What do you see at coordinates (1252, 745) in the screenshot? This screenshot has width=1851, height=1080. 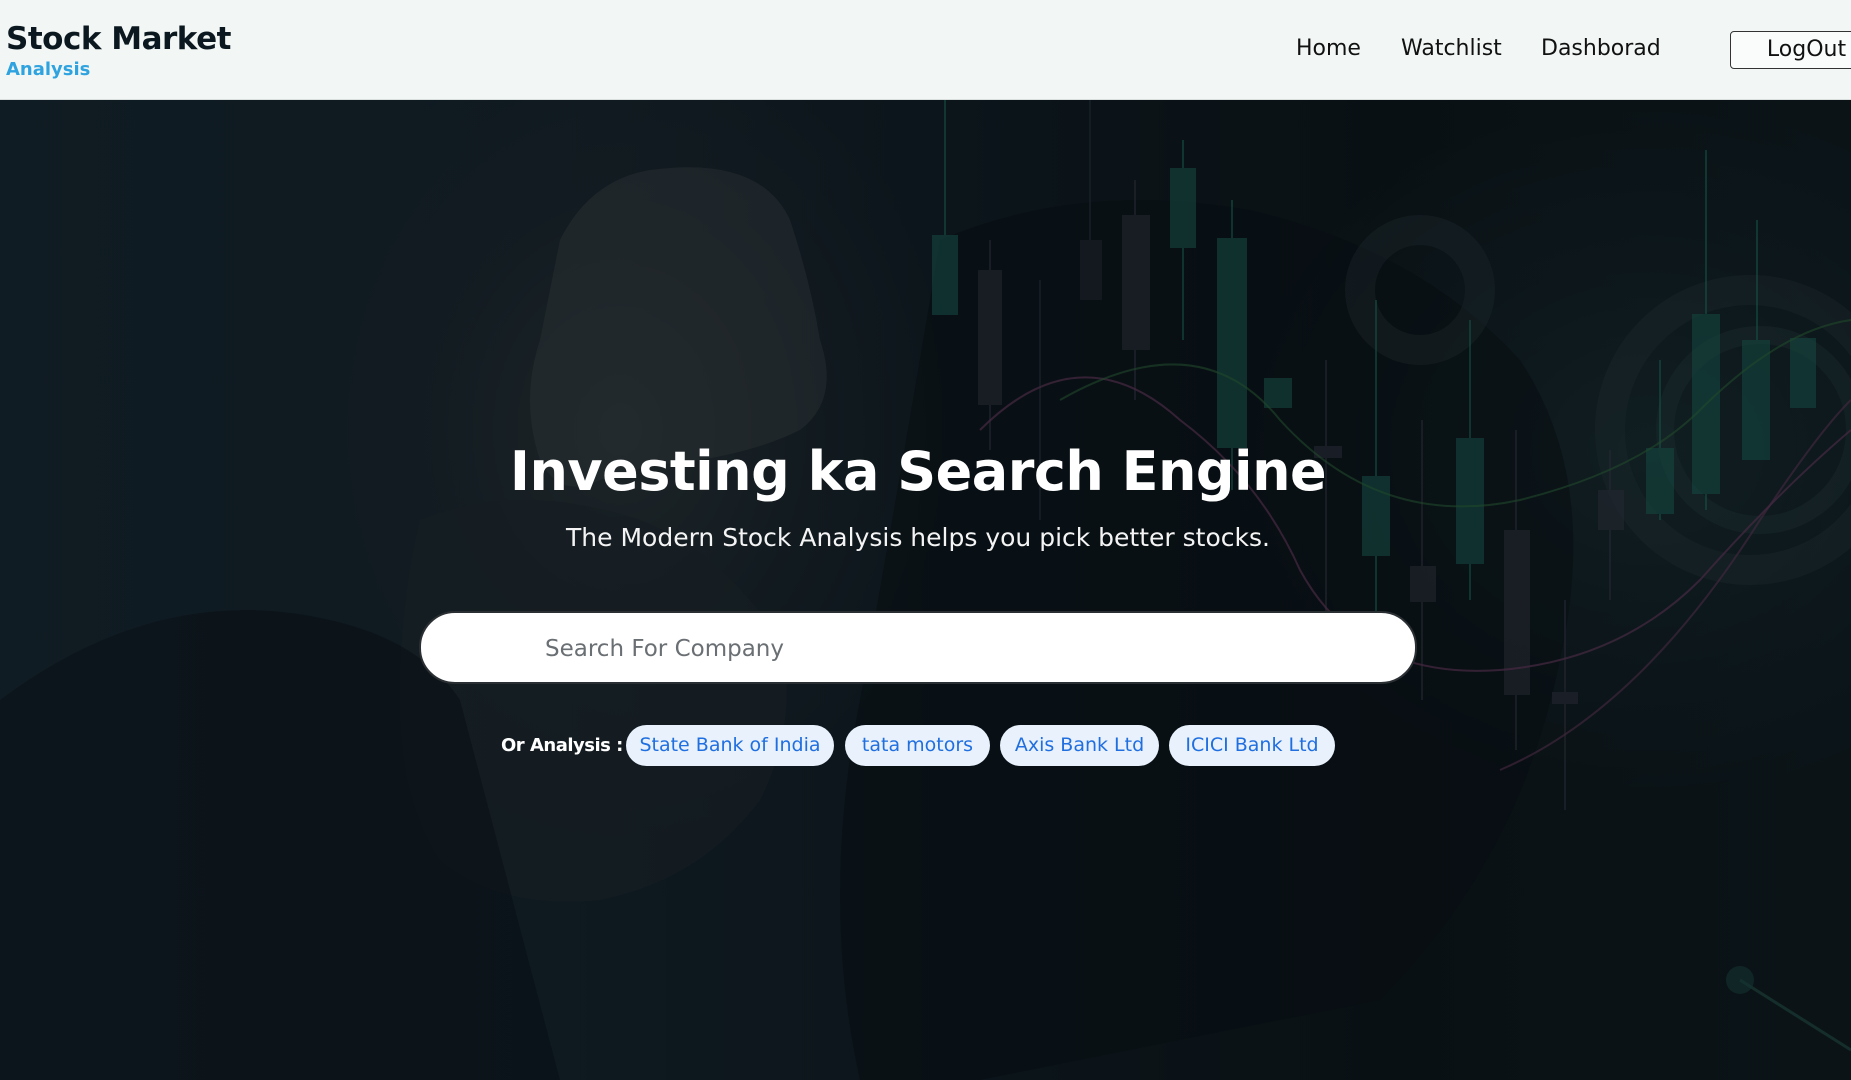 I see `chip-icici-bank: ICICI Bank Ltd` at bounding box center [1252, 745].